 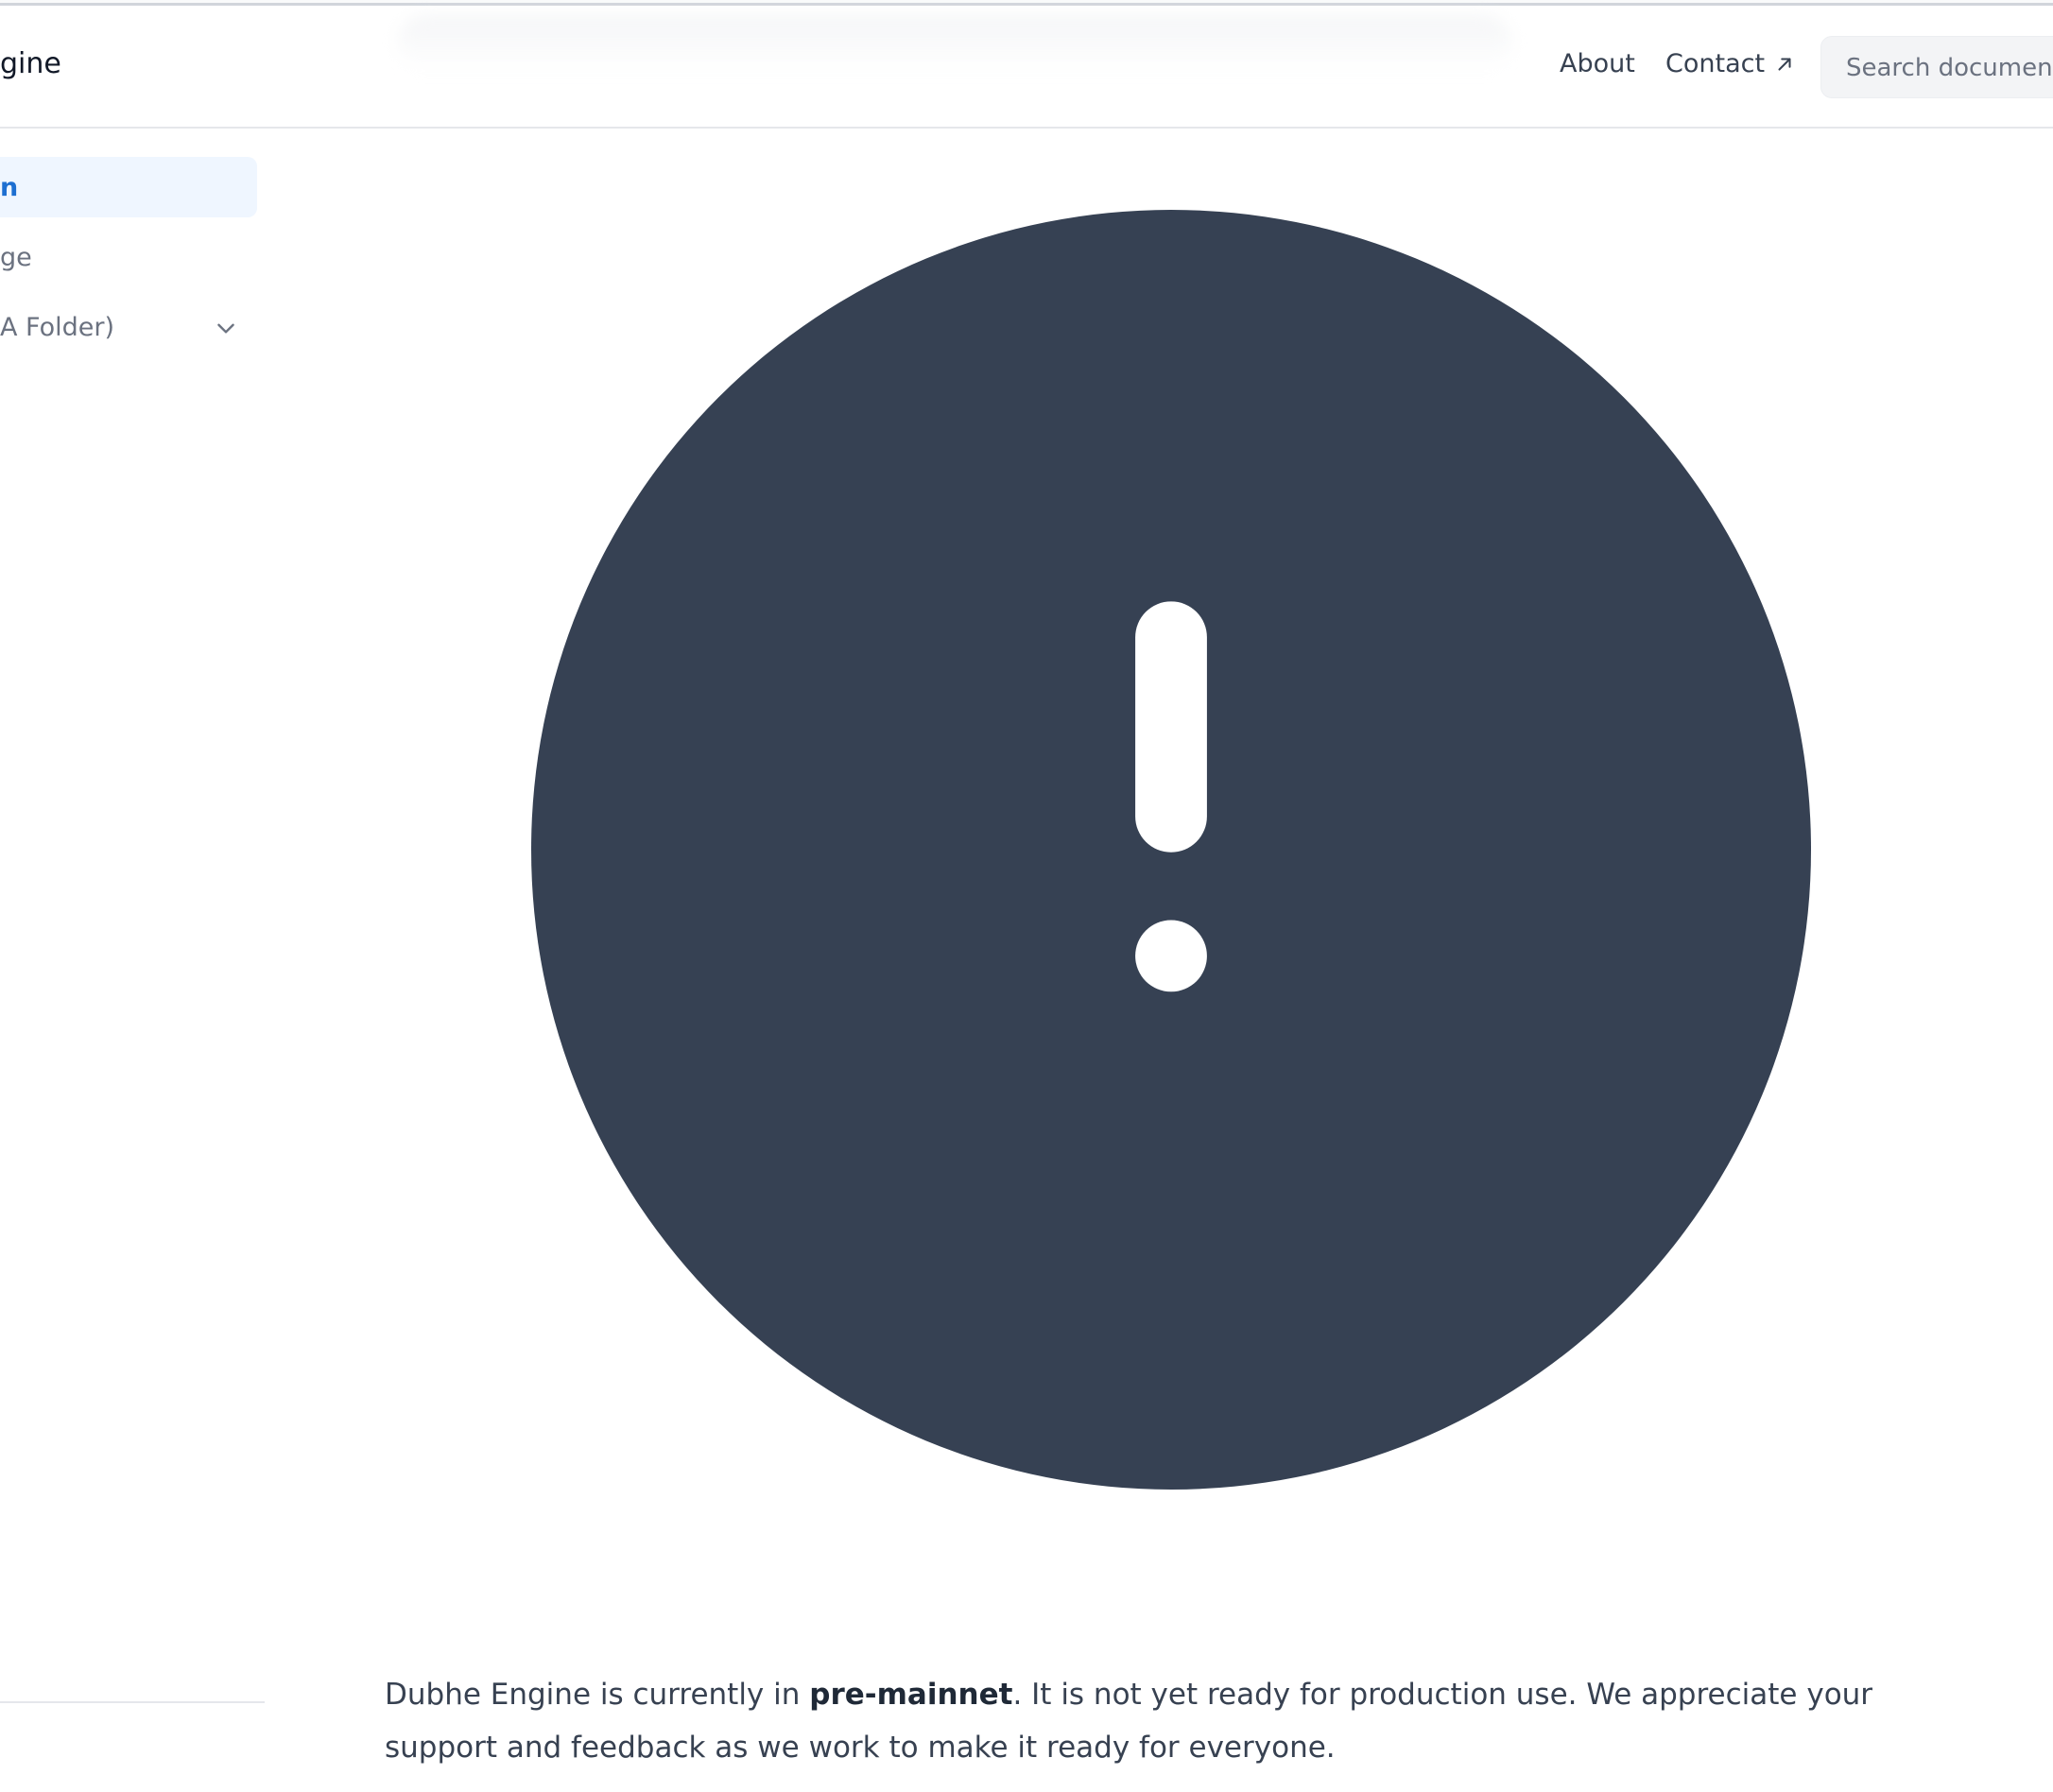 What do you see at coordinates (132, 1702) in the screenshot?
I see `sidebar-divider` at bounding box center [132, 1702].